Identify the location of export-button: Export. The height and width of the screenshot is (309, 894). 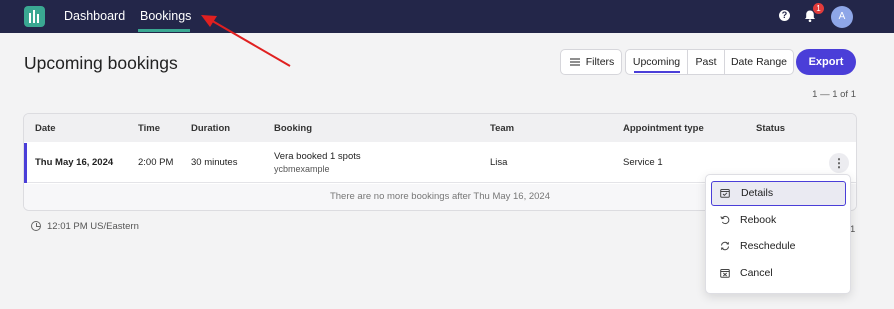
(826, 62).